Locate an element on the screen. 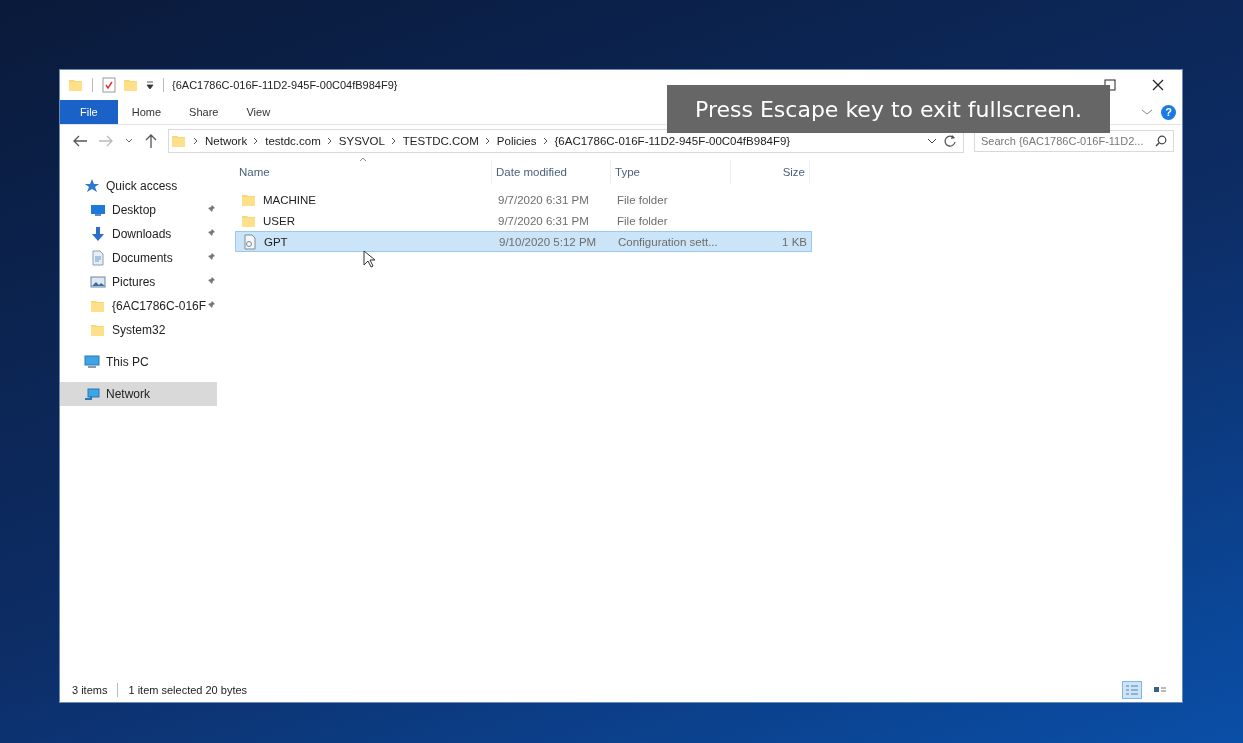 Image resolution: width=1243 pixels, height=743 pixels. item-count: 3 items is located at coordinates (90, 690).